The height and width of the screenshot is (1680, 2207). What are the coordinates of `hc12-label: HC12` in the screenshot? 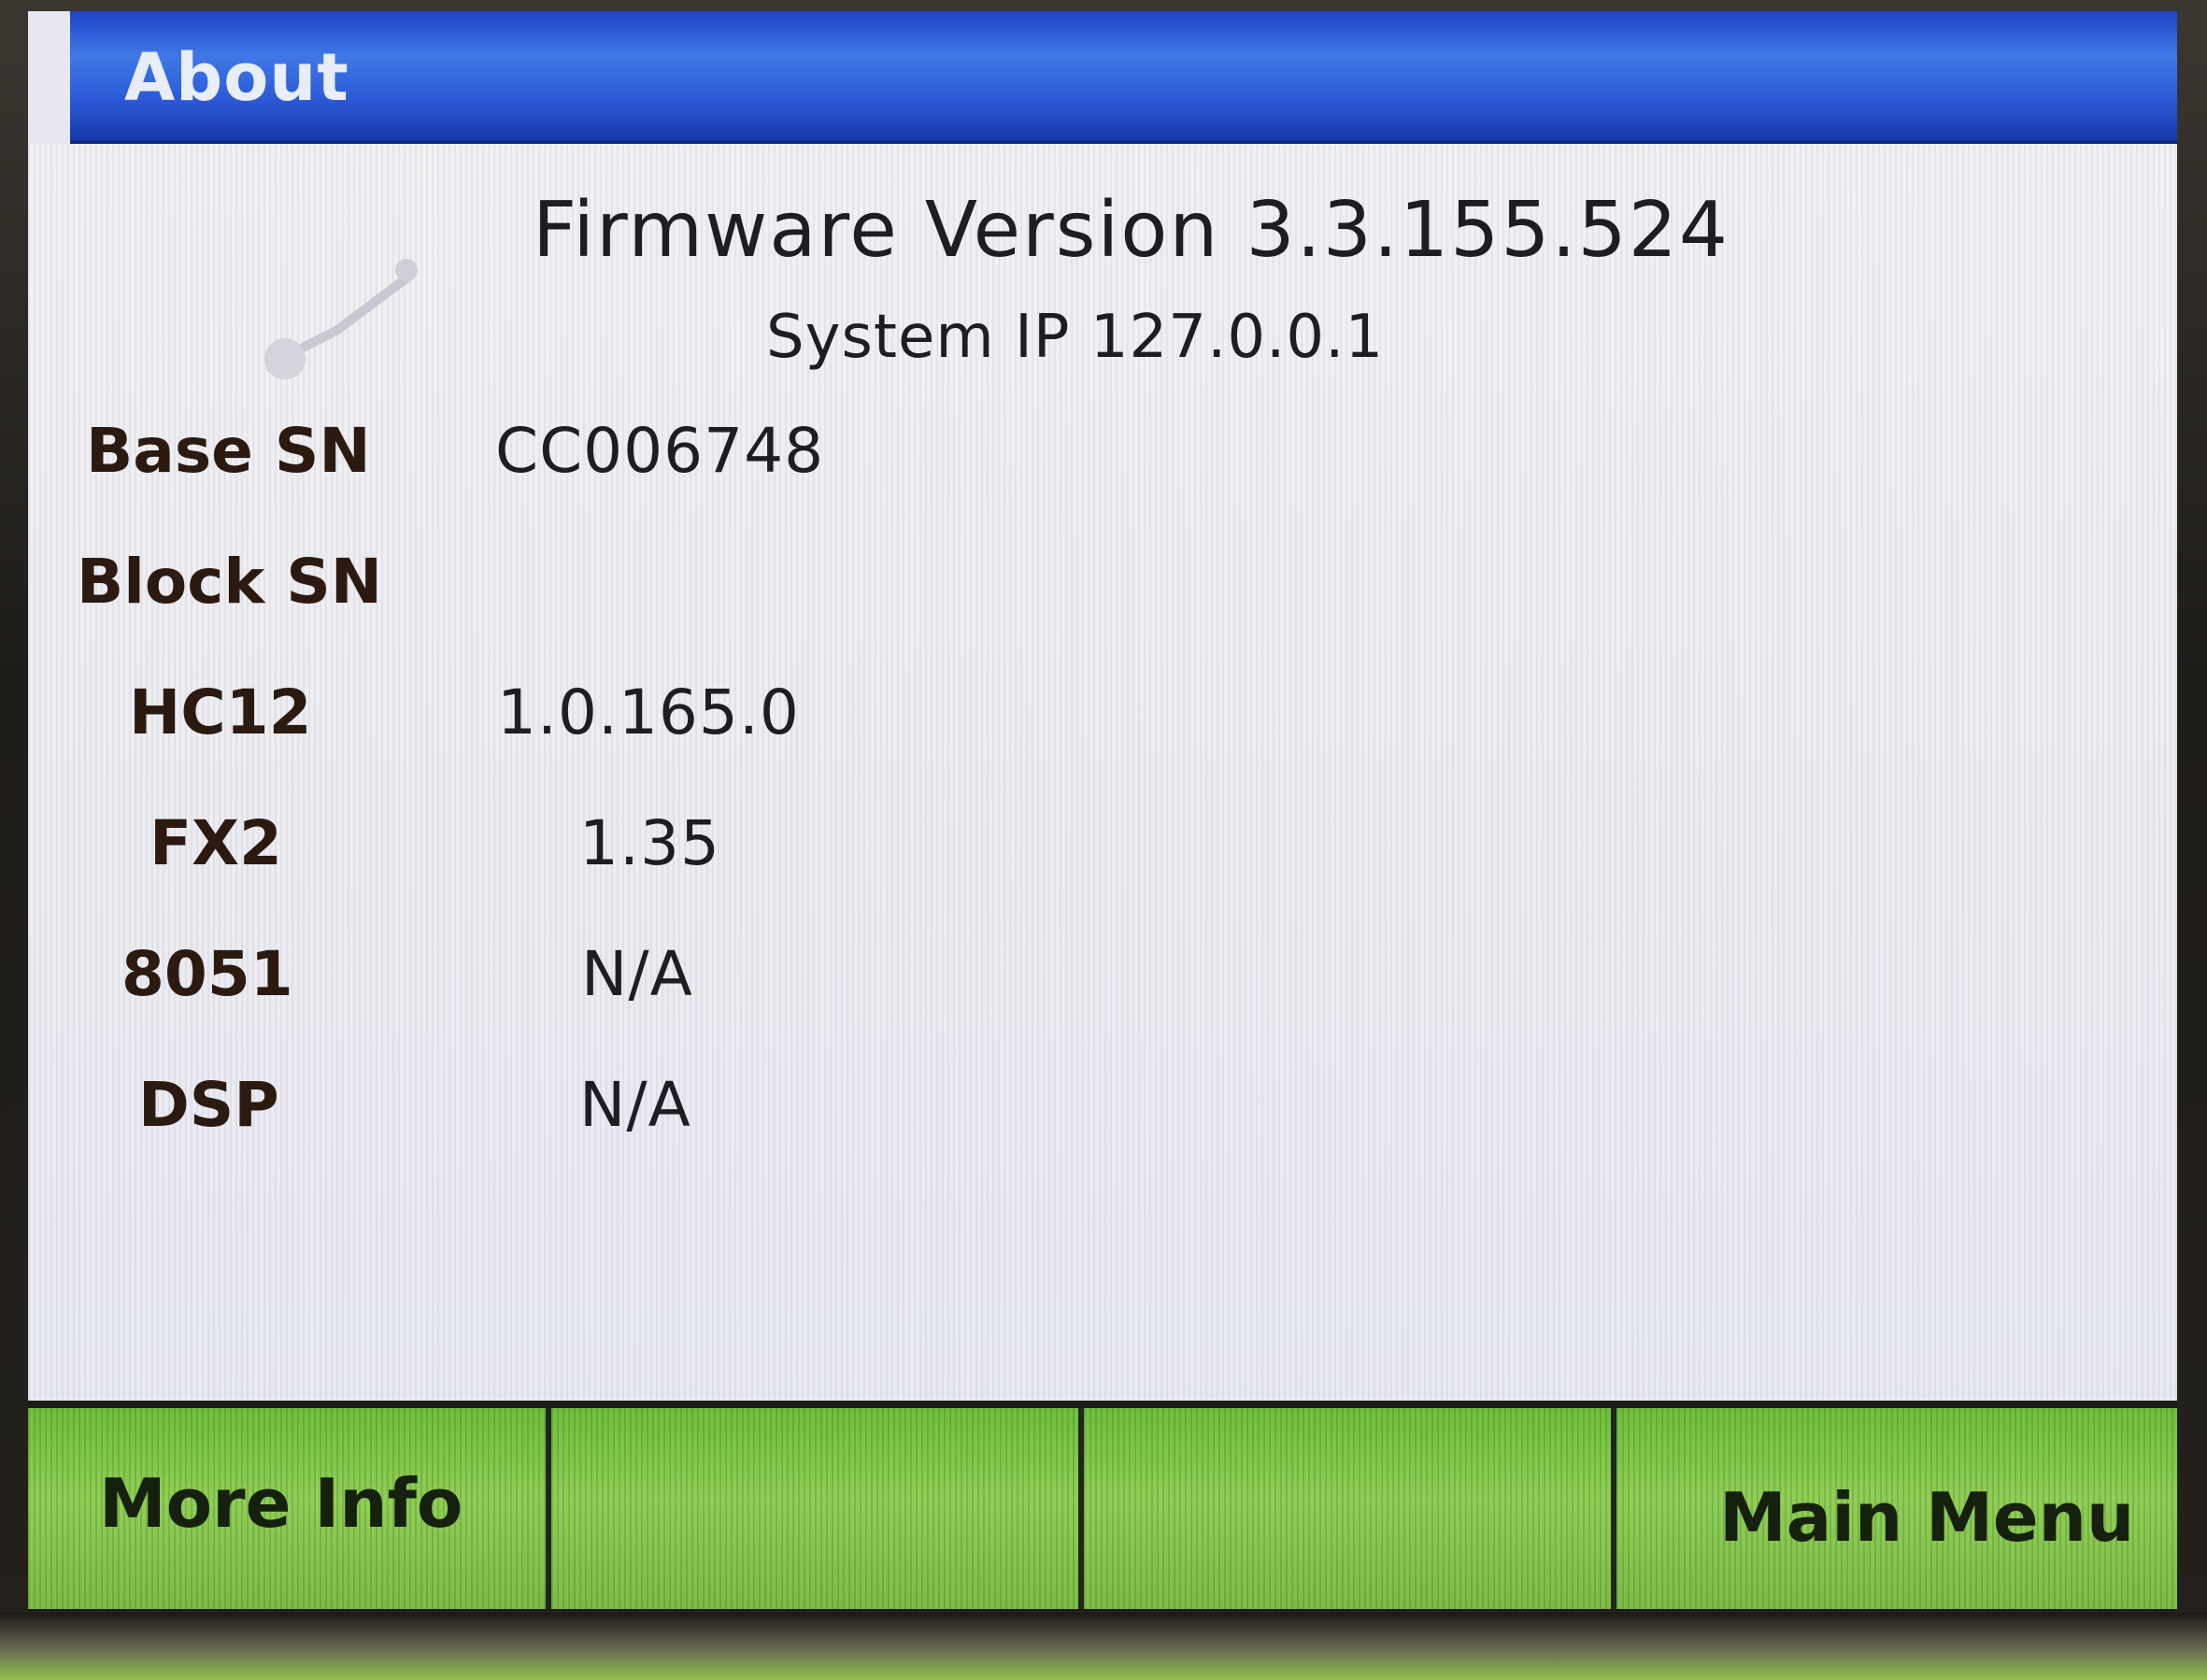 It's located at (220, 712).